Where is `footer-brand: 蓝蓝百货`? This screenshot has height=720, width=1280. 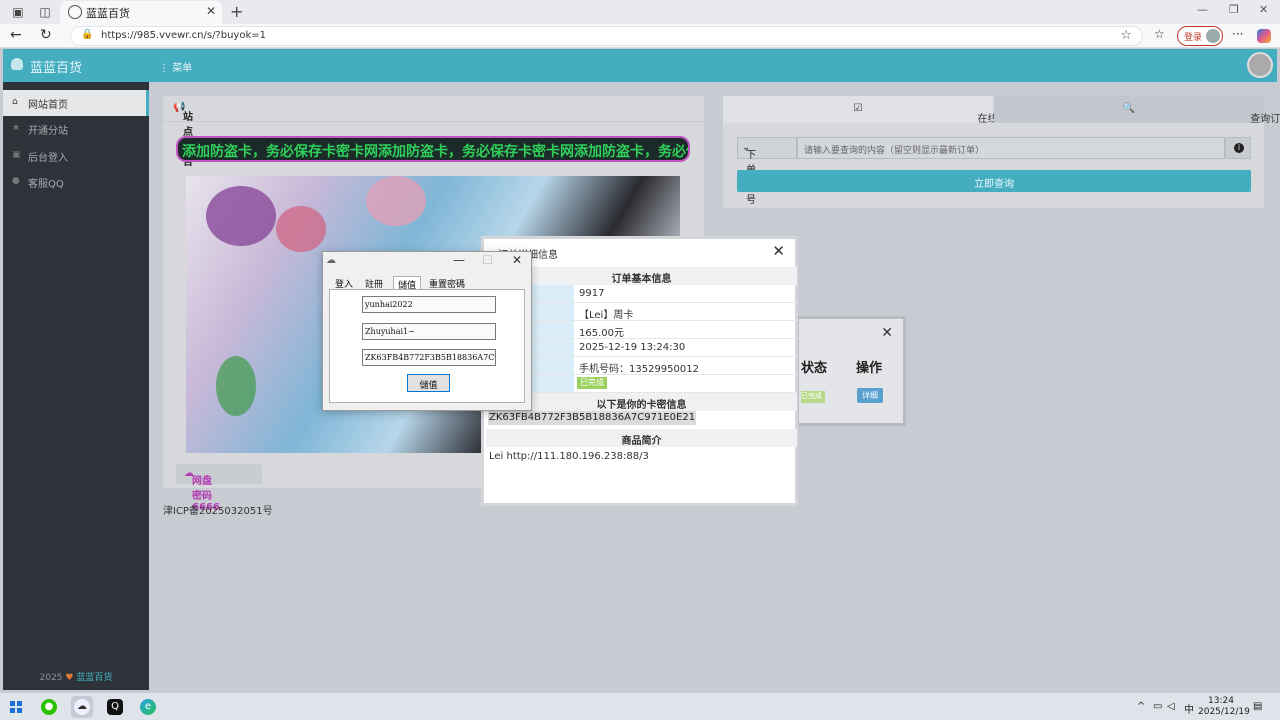
footer-brand: 蓝蓝百货 is located at coordinates (94, 678).